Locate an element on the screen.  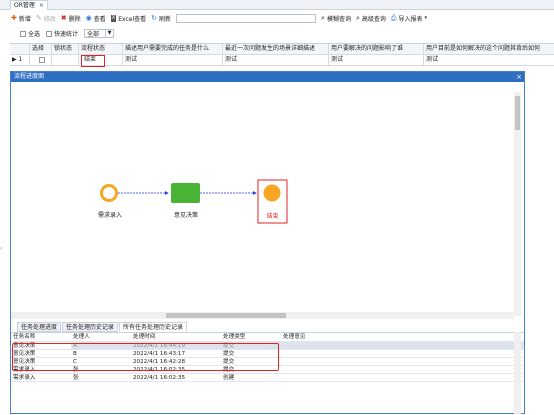
right-strip is located at coordinates (540, 115).